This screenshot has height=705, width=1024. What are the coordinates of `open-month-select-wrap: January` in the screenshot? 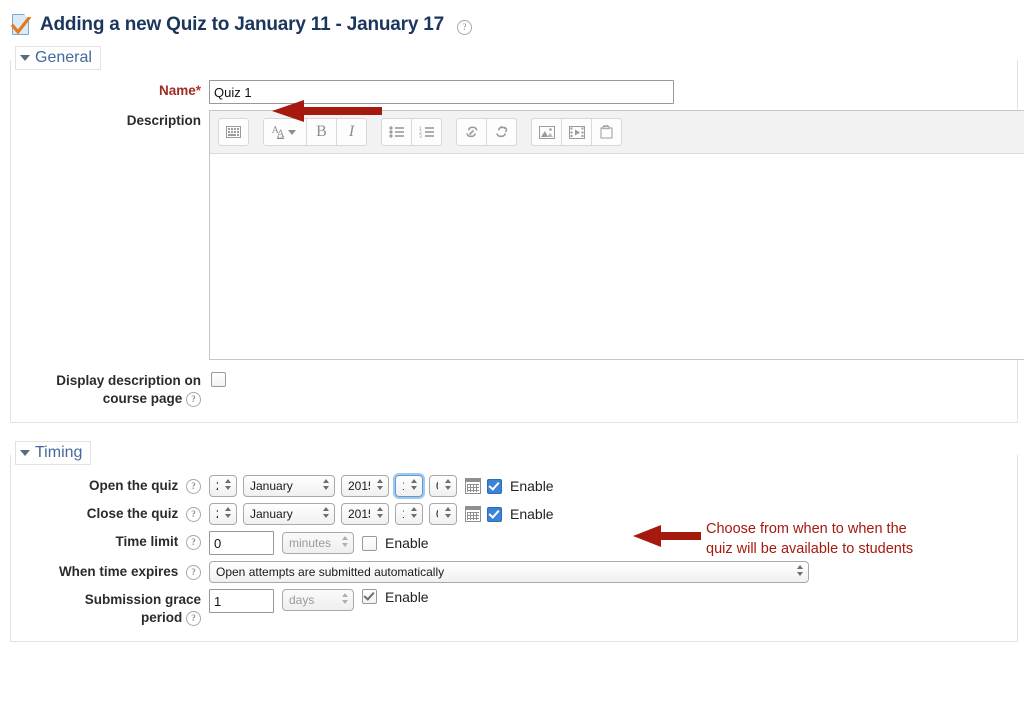 It's located at (289, 486).